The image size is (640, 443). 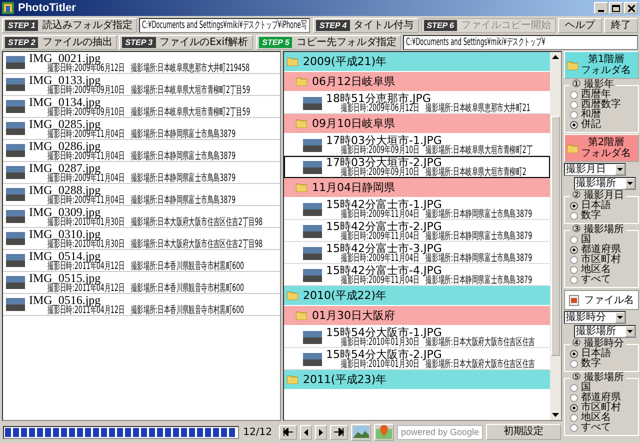 I want to click on file-name: IMG_0133.jpg, so click(x=65, y=80).